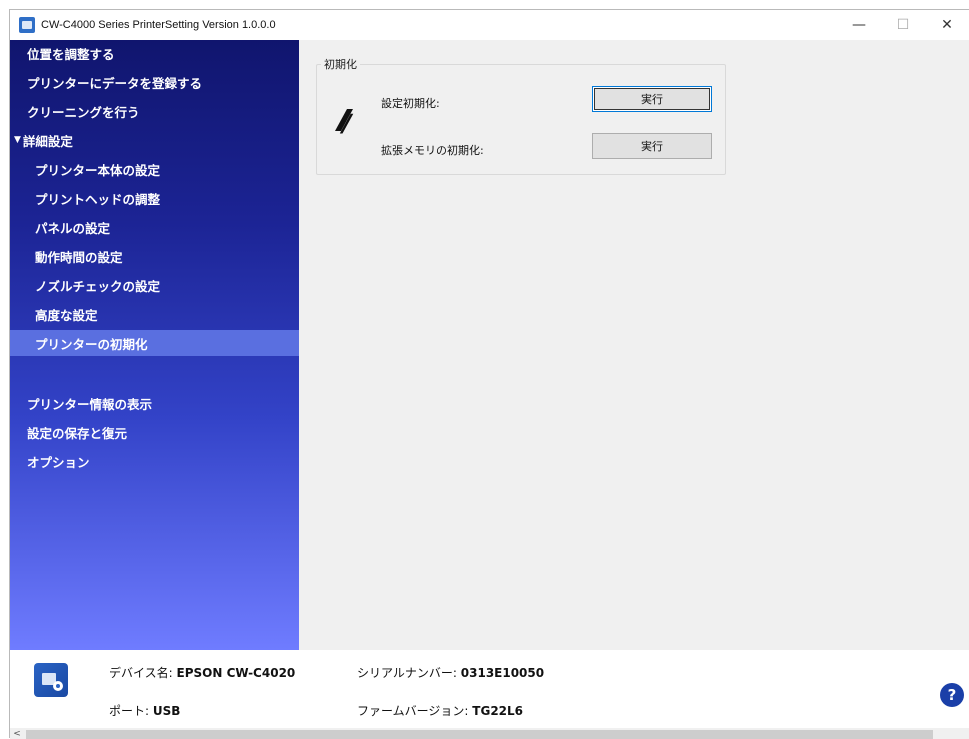  I want to click on reset-settings-label: 設定初期化:, so click(410, 103).